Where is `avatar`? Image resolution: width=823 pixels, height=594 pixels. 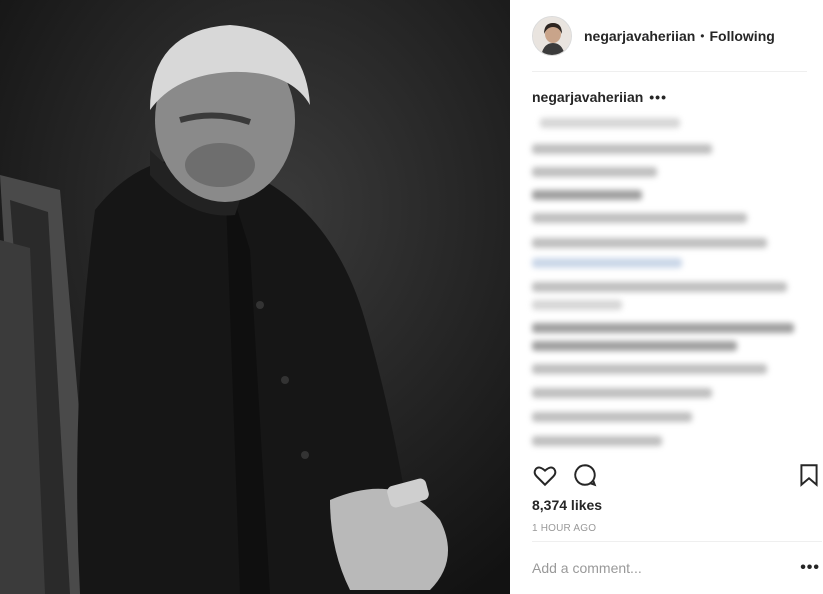
avatar is located at coordinates (552, 35).